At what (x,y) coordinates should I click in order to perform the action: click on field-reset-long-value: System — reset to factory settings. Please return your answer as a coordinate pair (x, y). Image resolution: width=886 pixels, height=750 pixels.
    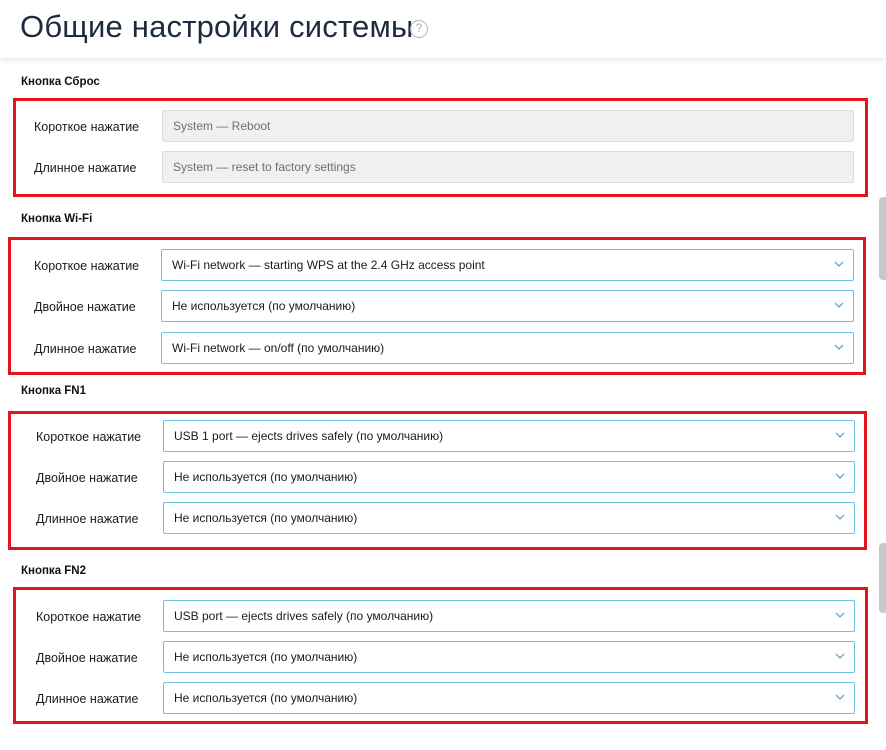
    Looking at the image, I should click on (264, 167).